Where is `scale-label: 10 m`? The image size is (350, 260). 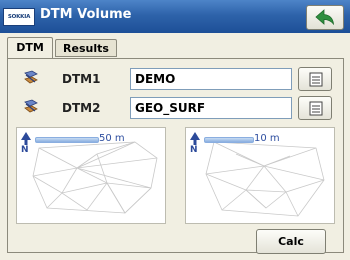
scale-label: 10 m is located at coordinates (267, 138).